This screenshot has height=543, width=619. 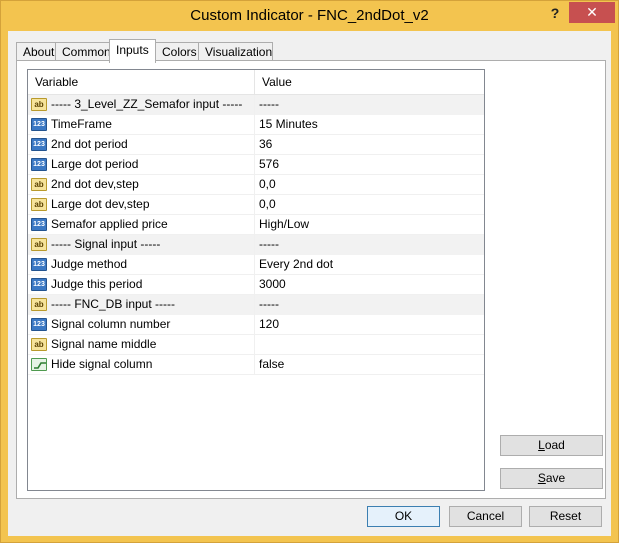 What do you see at coordinates (541, 445) in the screenshot?
I see `load-button-mnemonic: L` at bounding box center [541, 445].